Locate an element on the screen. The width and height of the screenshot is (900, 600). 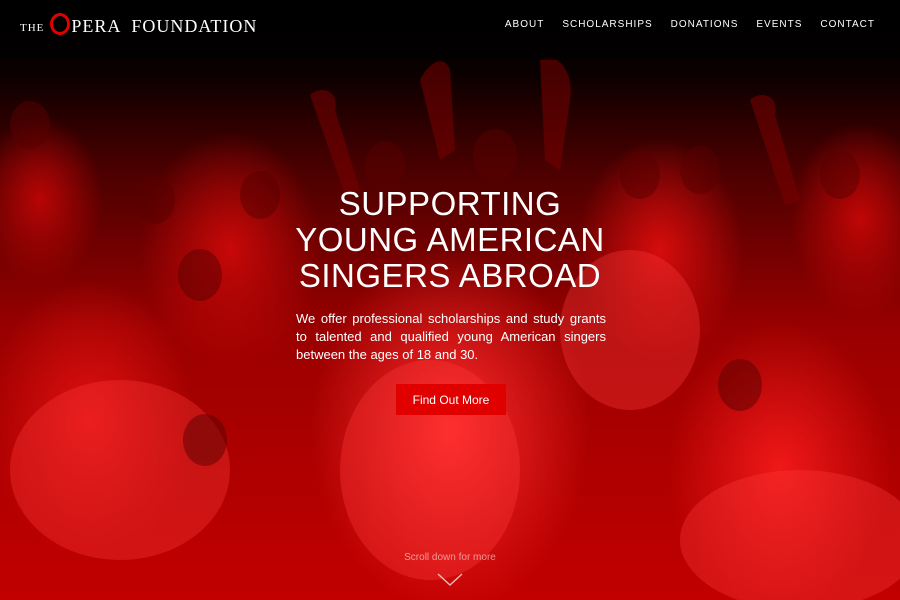
nav-scholarships: SCHOLARSHIPS is located at coordinates (607, 24).